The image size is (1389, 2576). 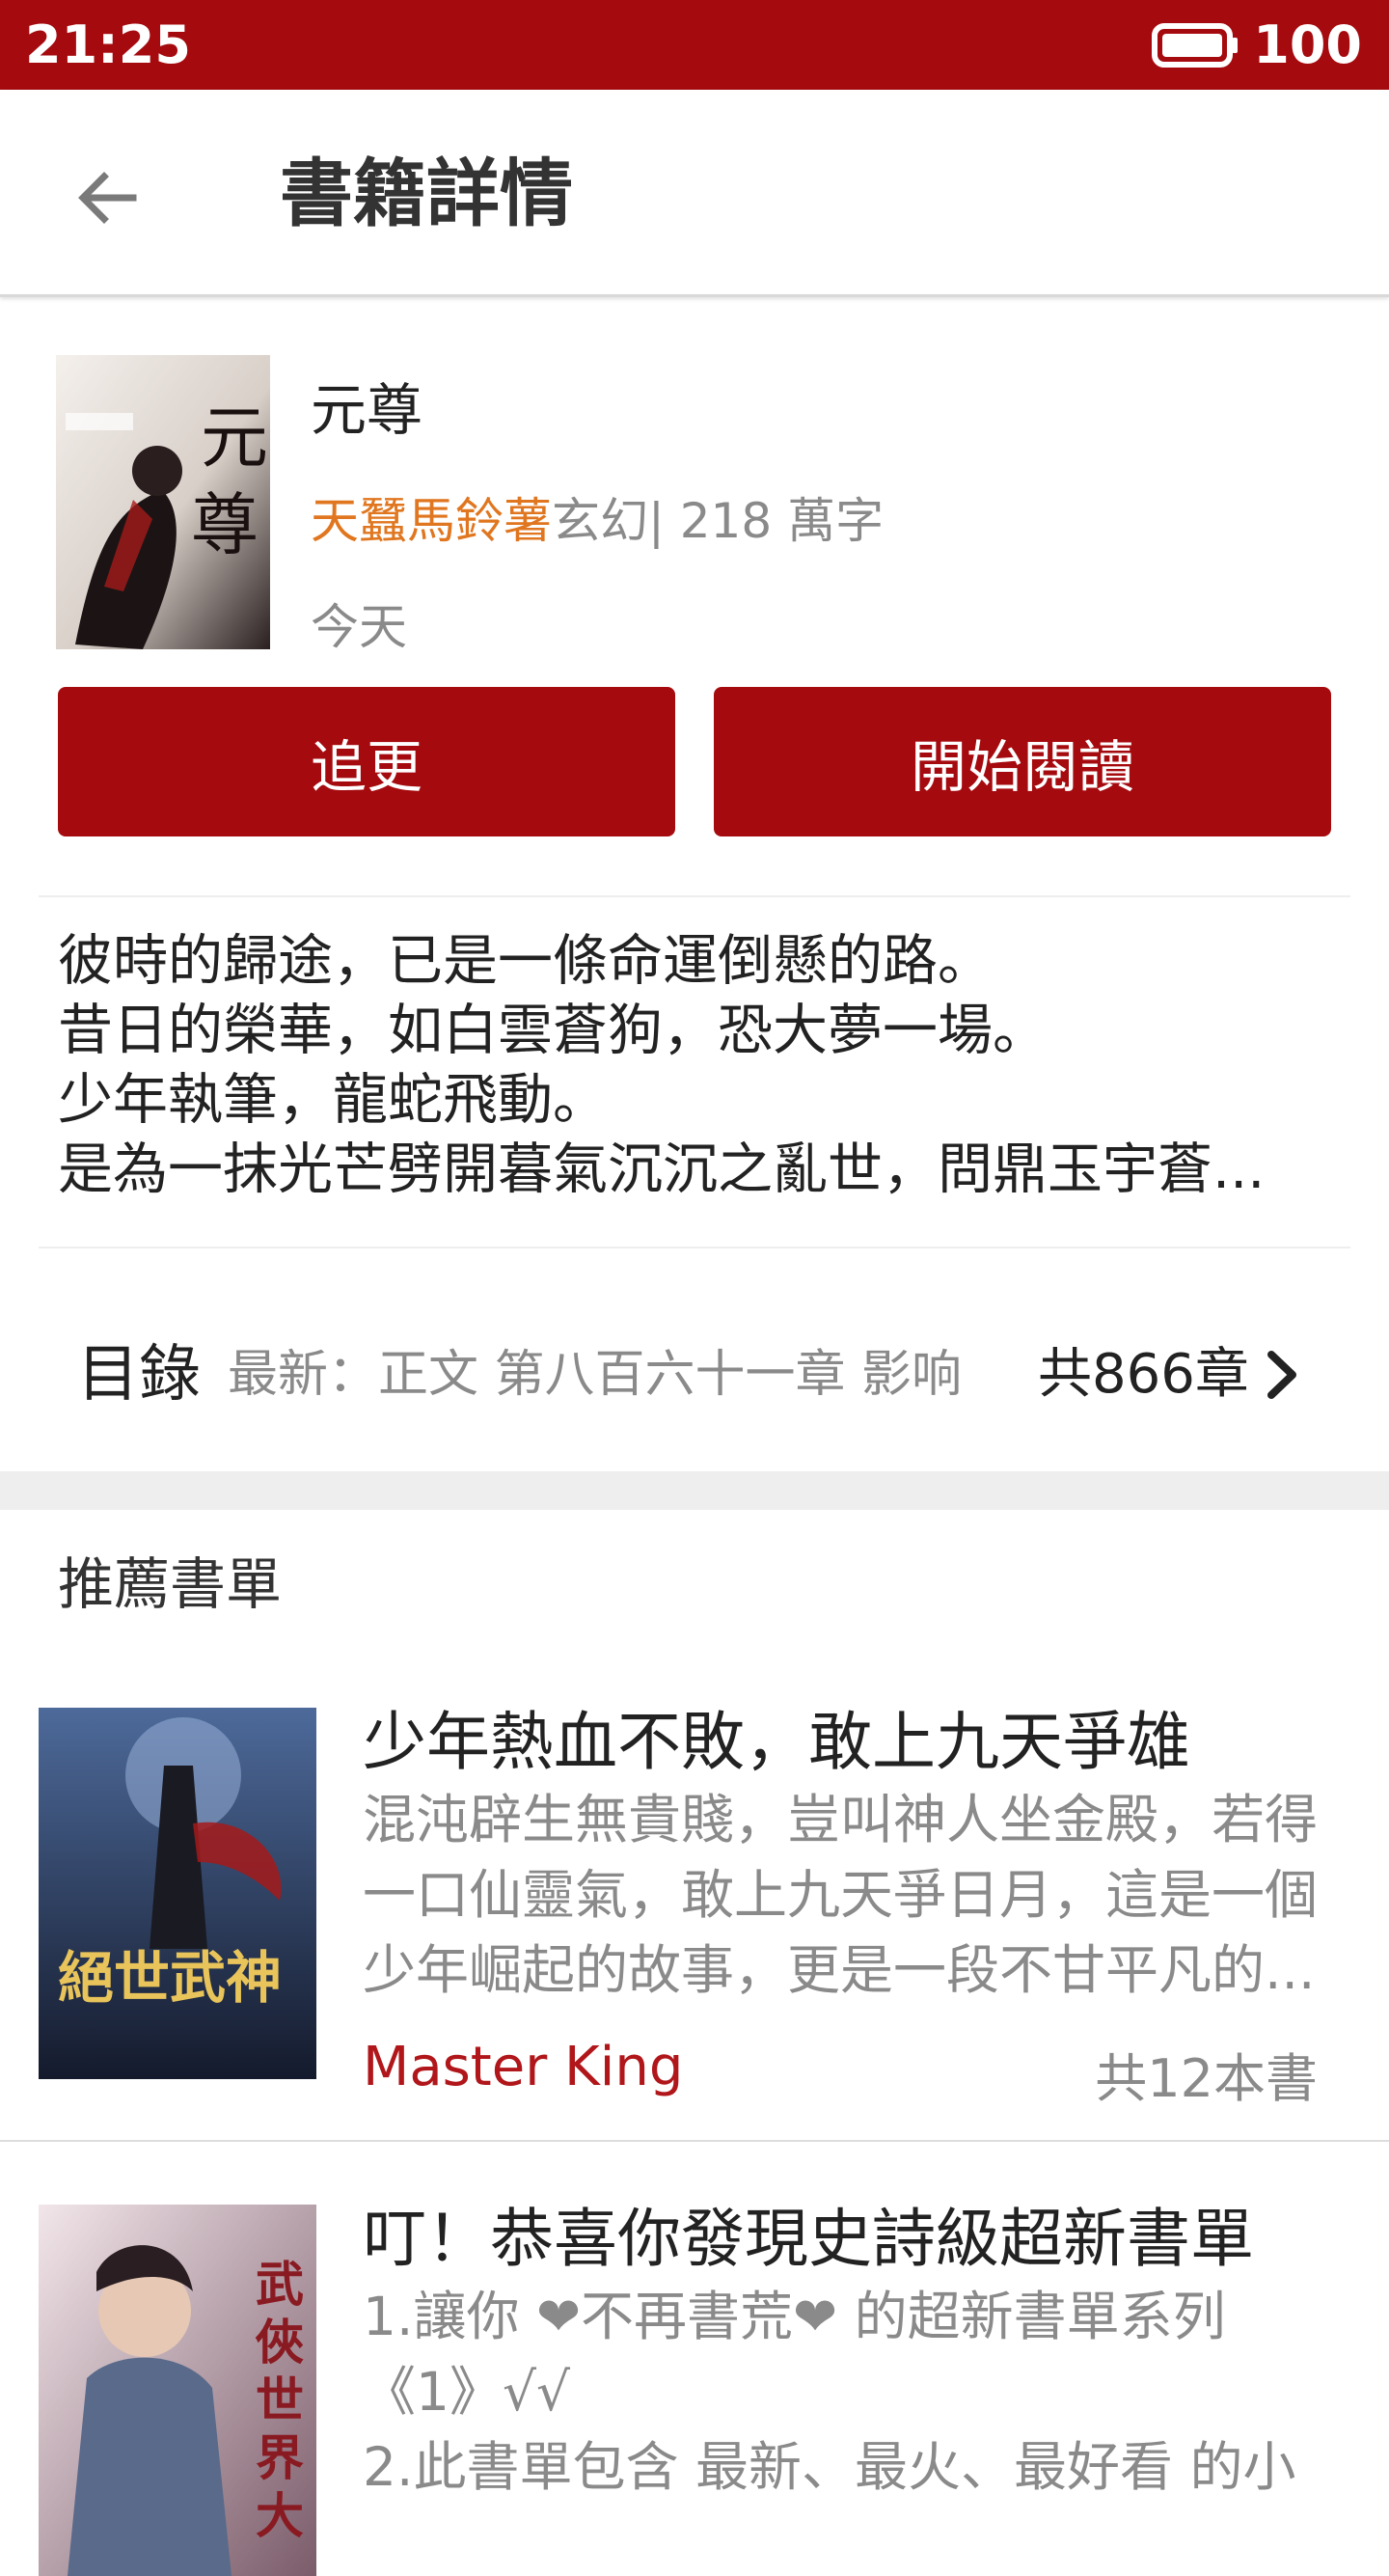 What do you see at coordinates (523, 2067) in the screenshot?
I see `list-author: Master King` at bounding box center [523, 2067].